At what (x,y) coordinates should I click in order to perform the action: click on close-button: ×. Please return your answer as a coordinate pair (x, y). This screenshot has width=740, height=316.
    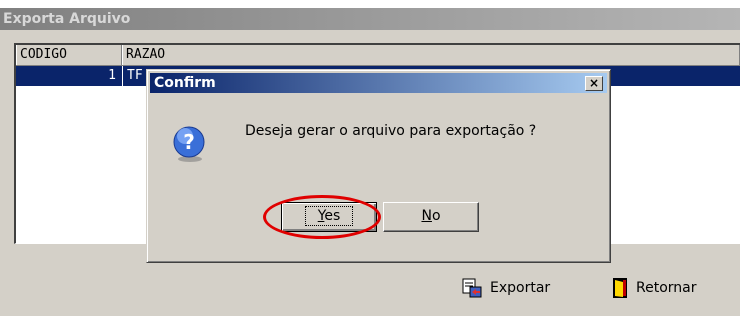
    Looking at the image, I should click on (594, 83).